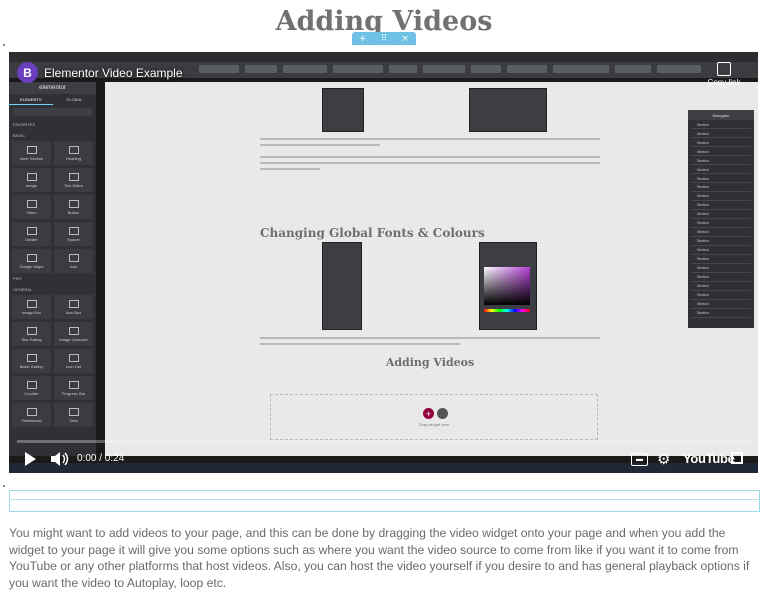 This screenshot has width=768, height=591. Describe the element at coordinates (73, 266) in the screenshot. I see `widget-label: Icon` at that location.